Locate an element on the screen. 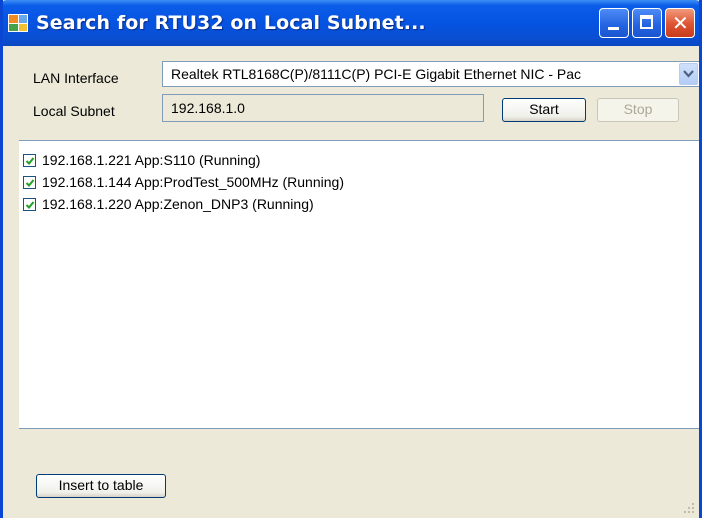 The height and width of the screenshot is (518, 702). close-icon: ✕ is located at coordinates (680, 23).